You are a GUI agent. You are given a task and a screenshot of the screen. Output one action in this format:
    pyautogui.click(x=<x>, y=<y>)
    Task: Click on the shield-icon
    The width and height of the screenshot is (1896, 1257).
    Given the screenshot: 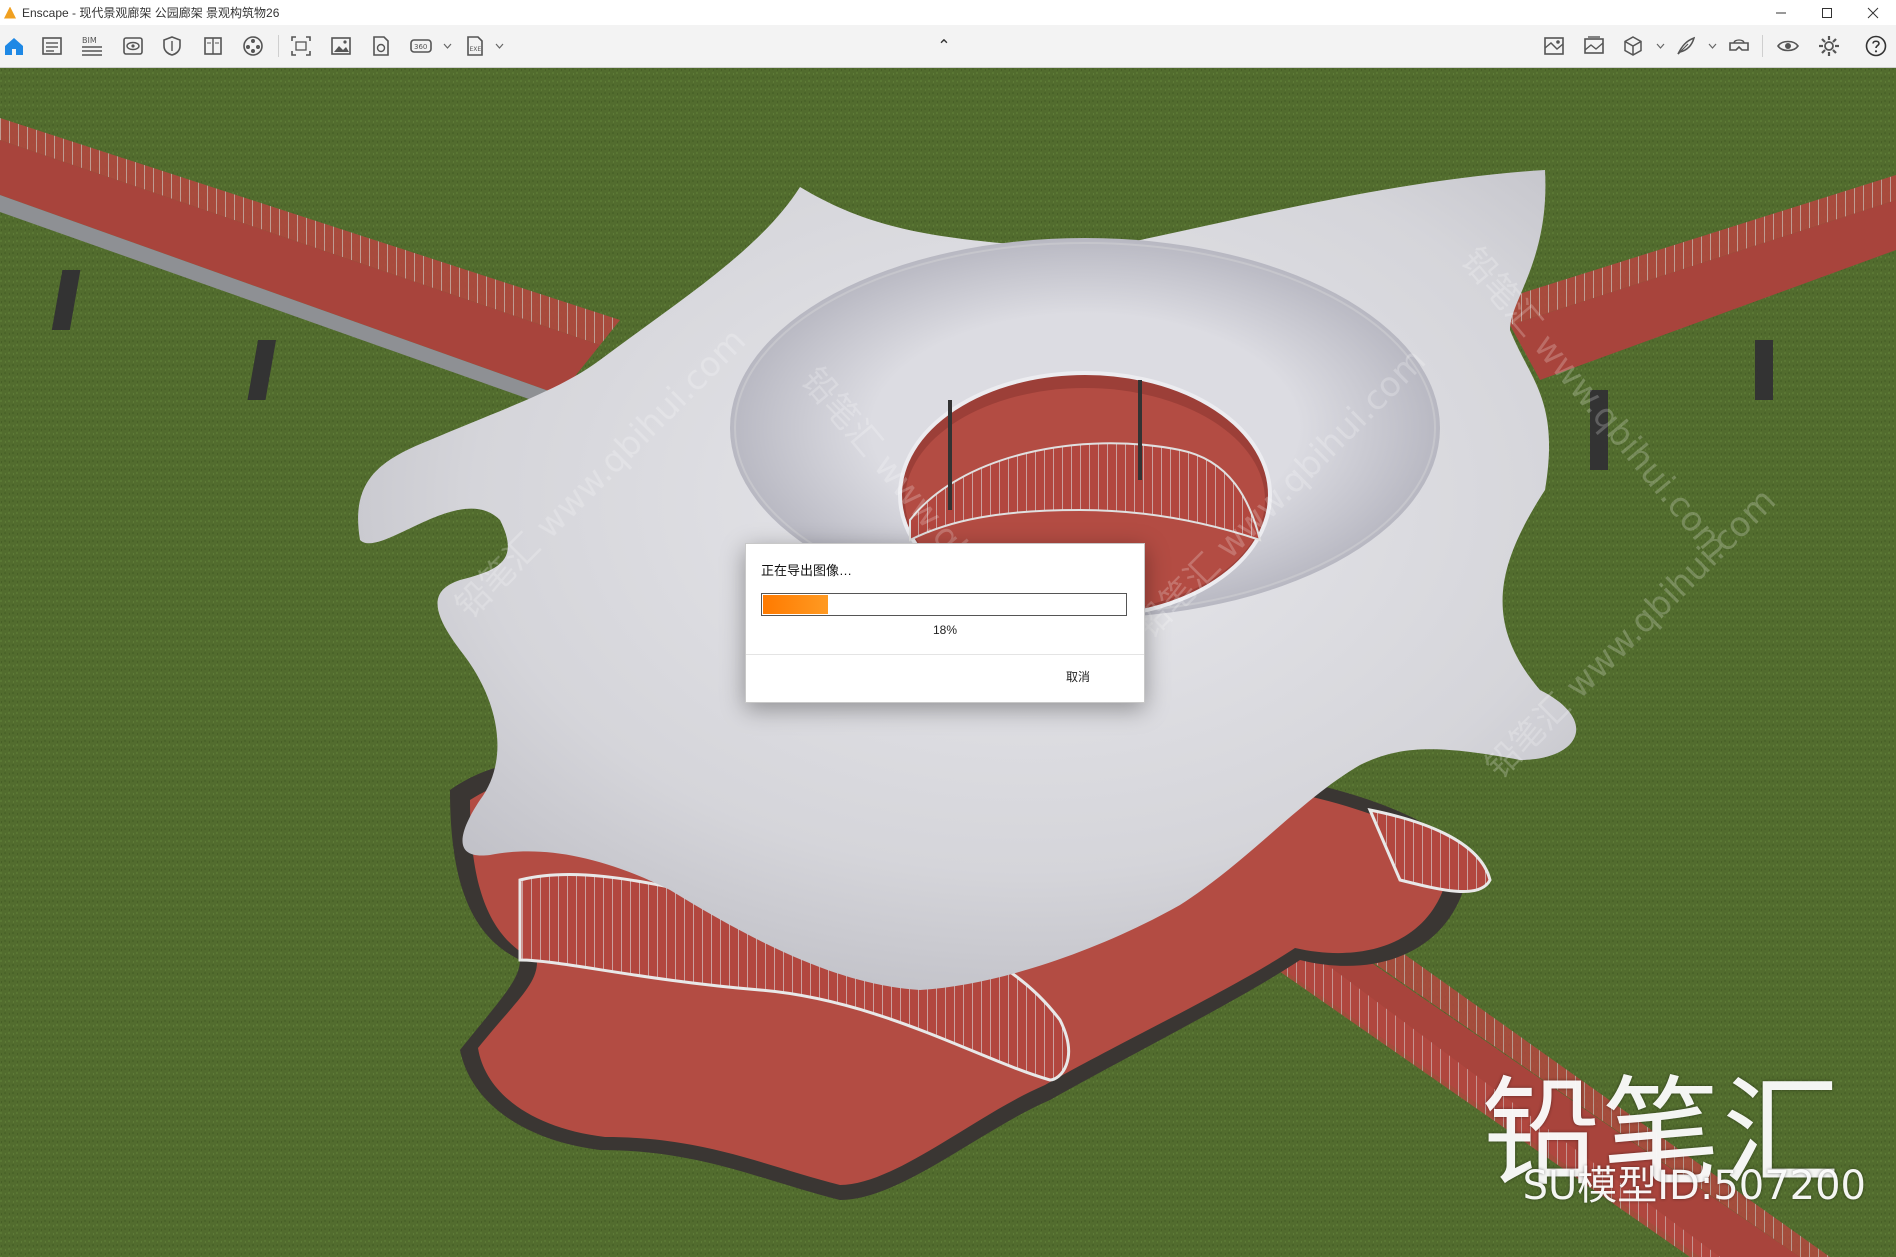 What is the action you would take?
    pyautogui.click(x=172, y=46)
    